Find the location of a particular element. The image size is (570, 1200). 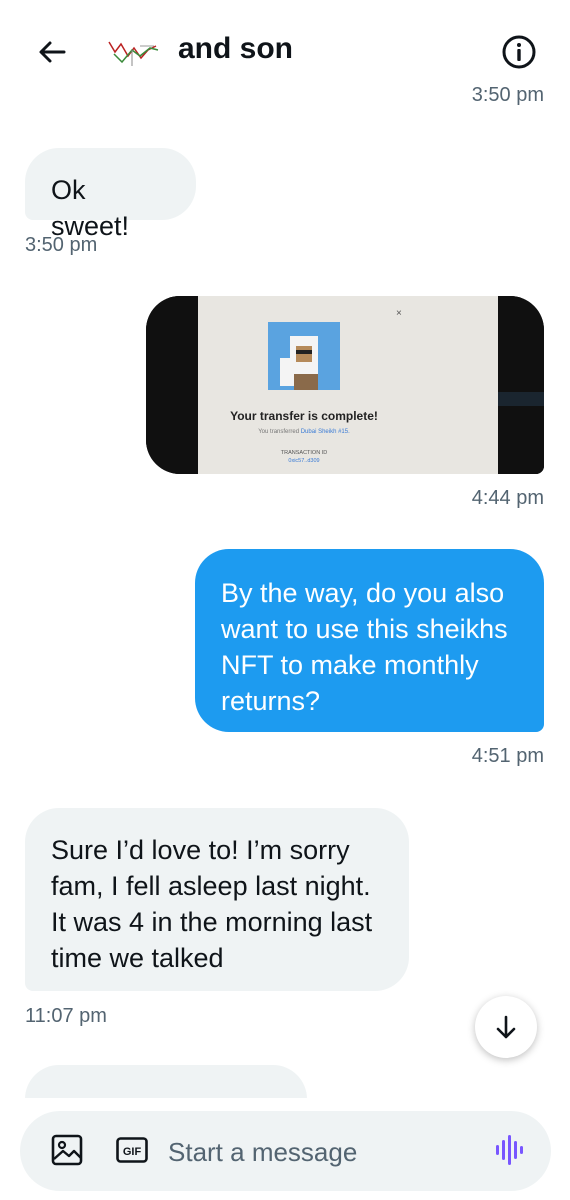

incoming-message: Ok sweet! is located at coordinates (110, 194).